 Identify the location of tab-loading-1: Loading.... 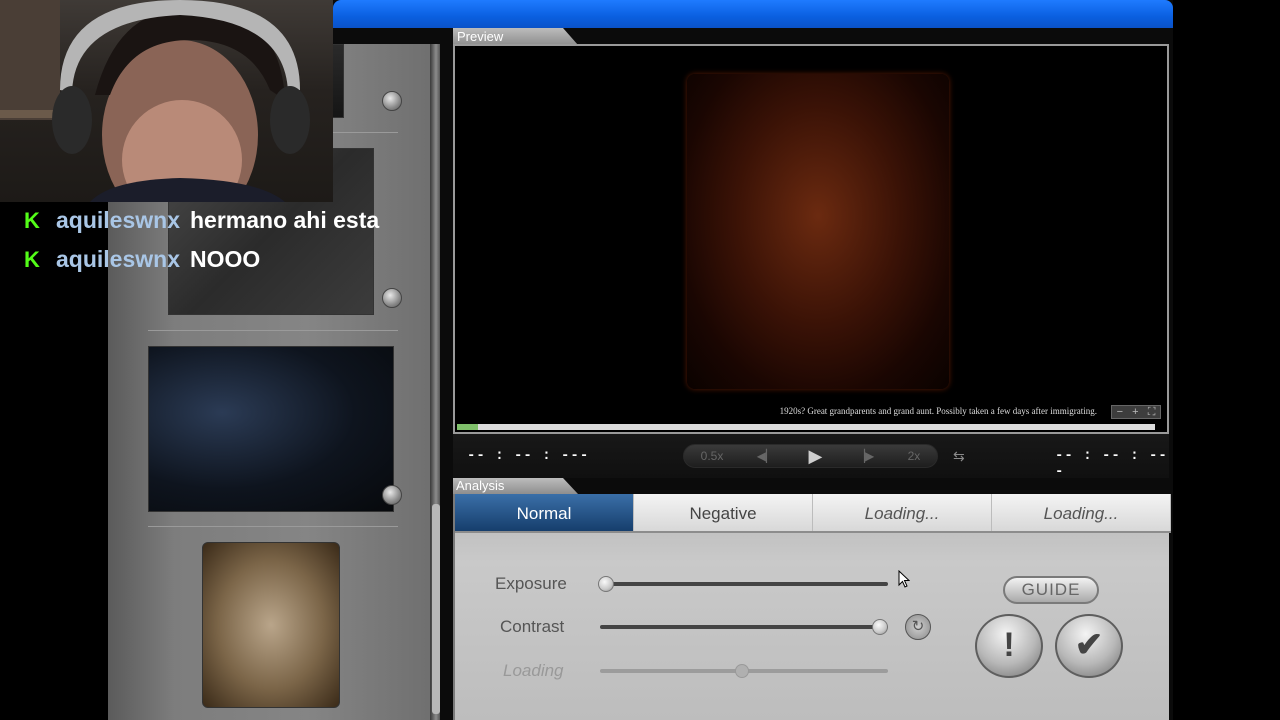
(902, 512).